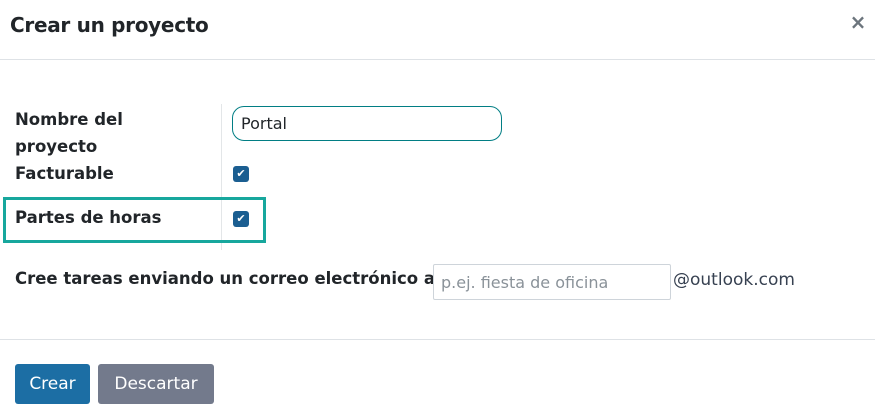 The image size is (875, 420). What do you see at coordinates (552, 282) in the screenshot?
I see `email-alias-input` at bounding box center [552, 282].